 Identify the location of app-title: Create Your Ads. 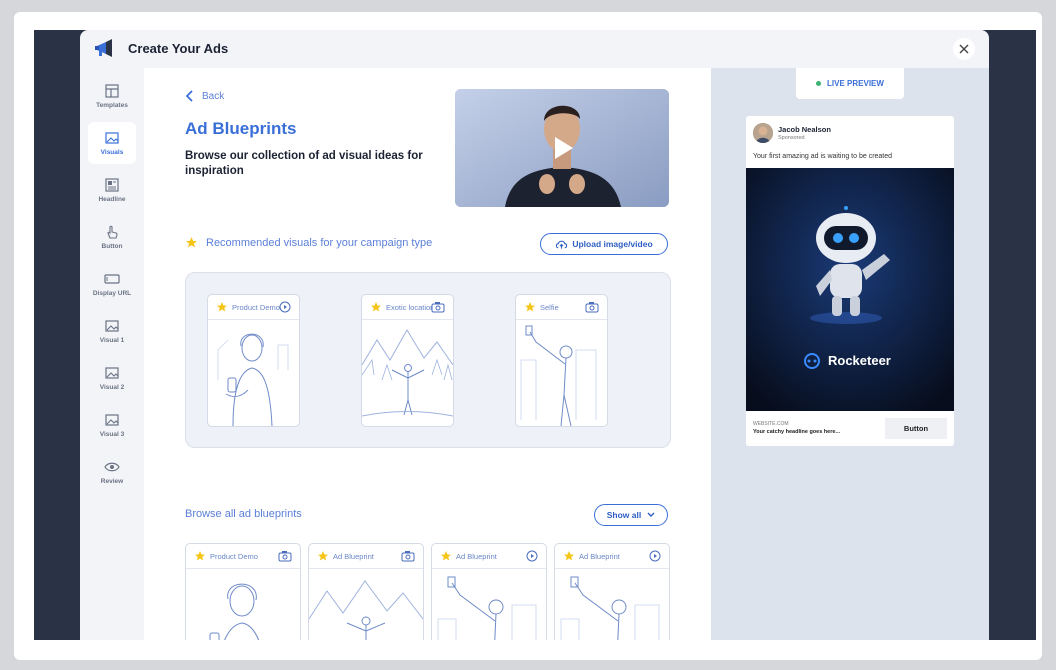
(178, 48).